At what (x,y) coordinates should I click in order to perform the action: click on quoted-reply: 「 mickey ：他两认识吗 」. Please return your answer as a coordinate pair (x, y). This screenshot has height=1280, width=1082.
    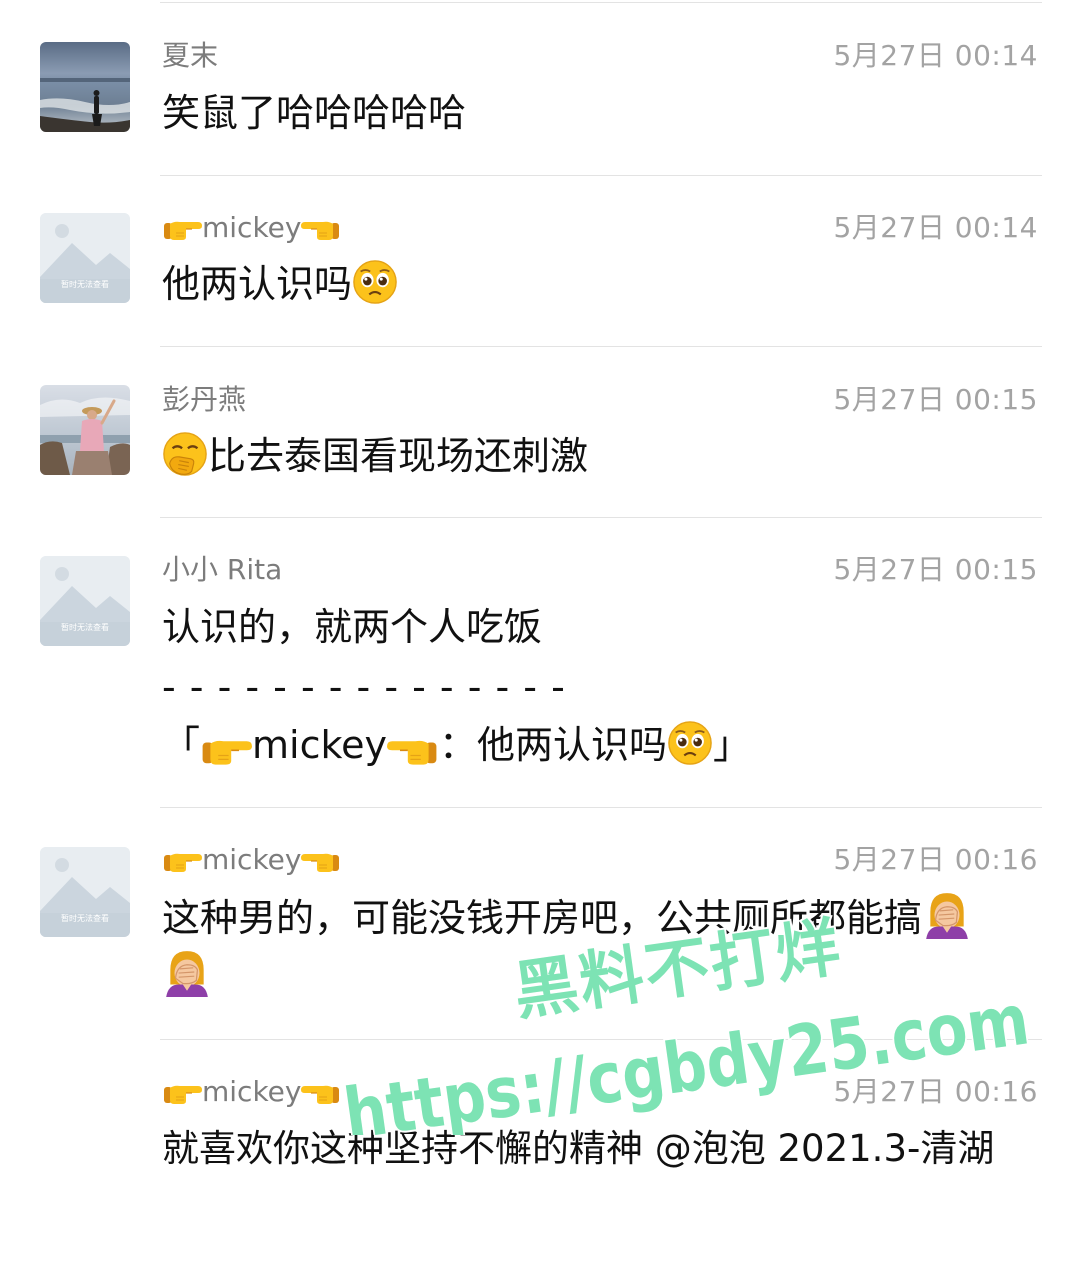
    Looking at the image, I should click on (456, 745).